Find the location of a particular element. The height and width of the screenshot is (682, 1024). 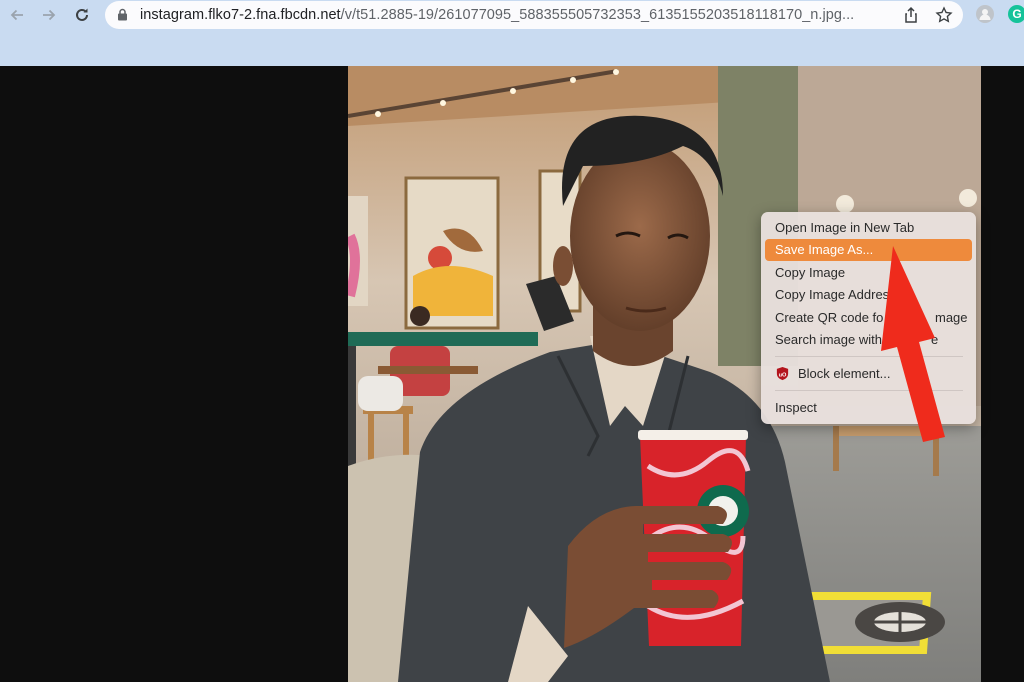

menu-item-label: Search image with is located at coordinates (828, 339).